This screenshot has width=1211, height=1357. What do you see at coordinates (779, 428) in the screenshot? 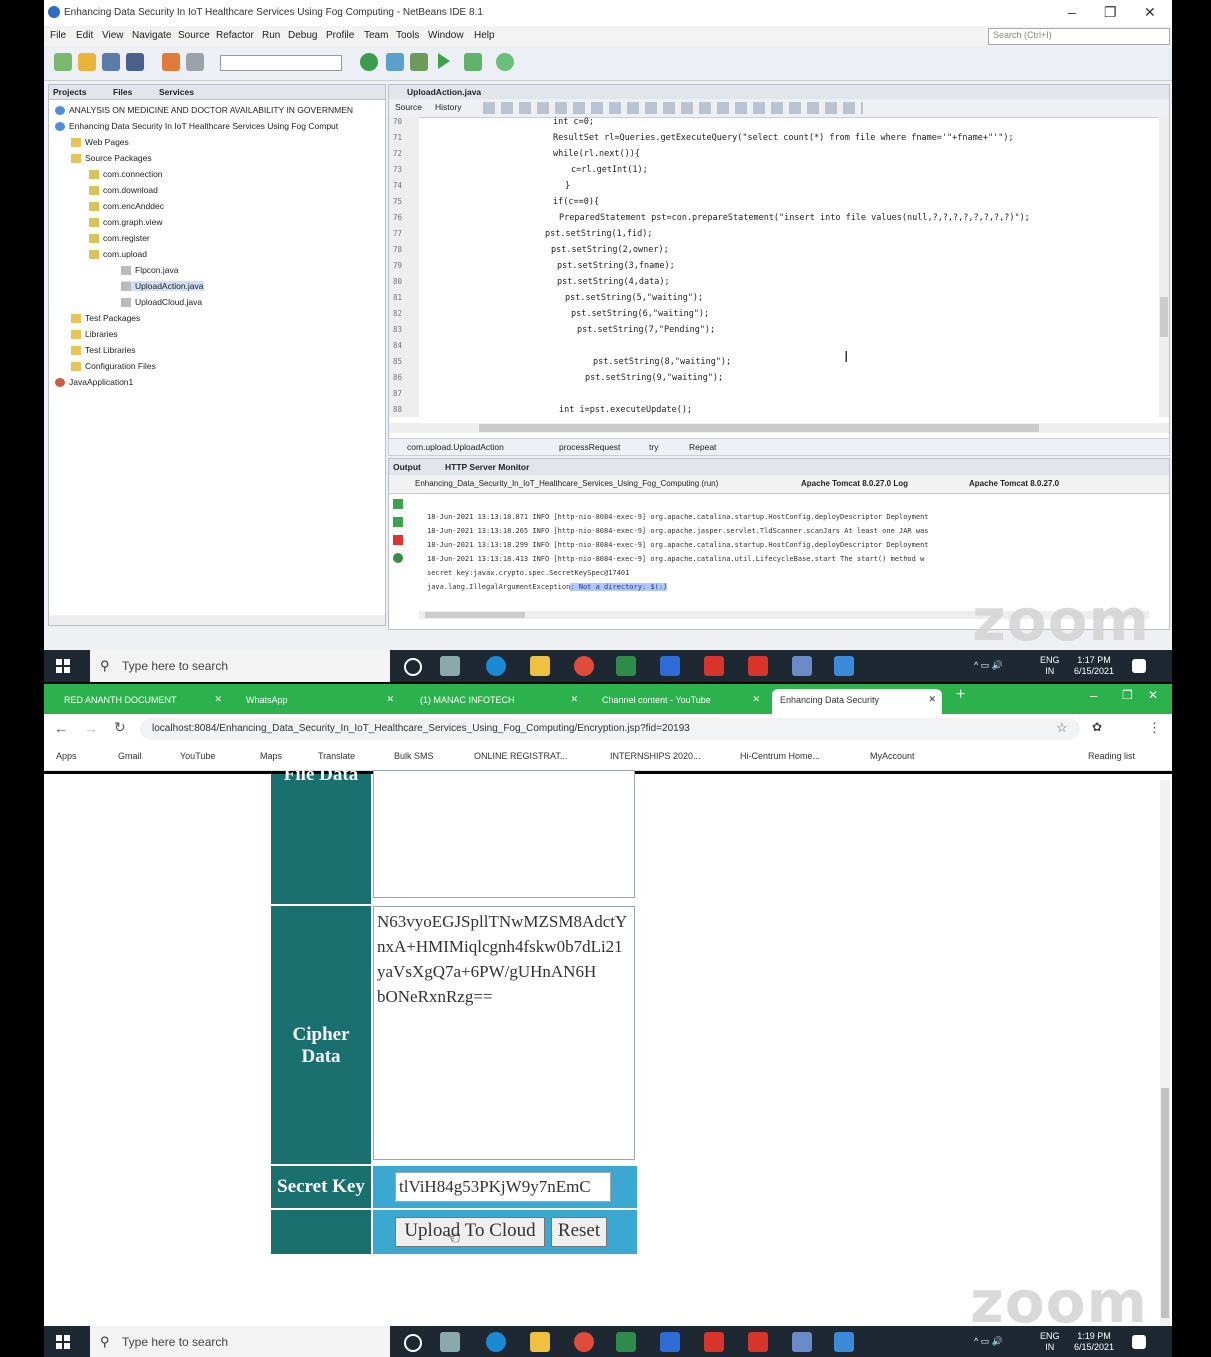
I see `editor-hscrollbar` at bounding box center [779, 428].